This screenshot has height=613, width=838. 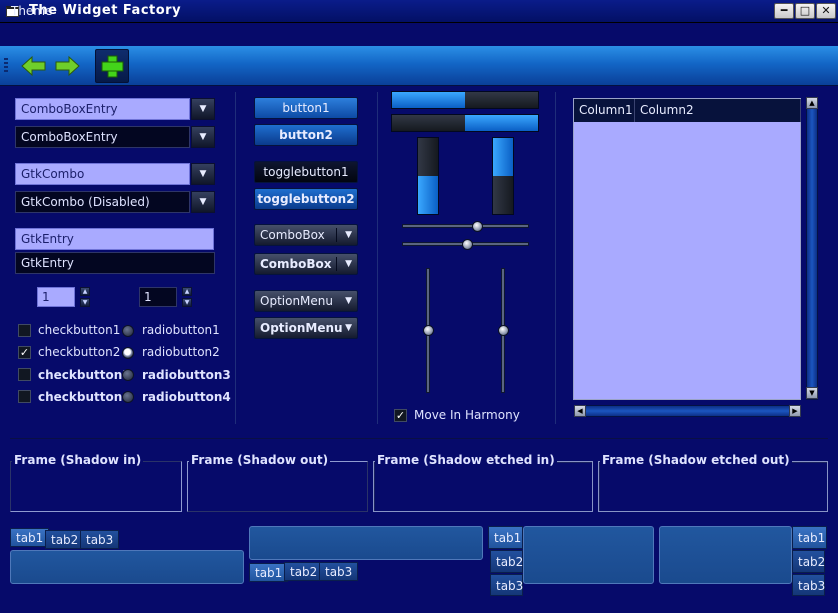 What do you see at coordinates (306, 172) in the screenshot?
I see `togglebutton1: togglebutton1` at bounding box center [306, 172].